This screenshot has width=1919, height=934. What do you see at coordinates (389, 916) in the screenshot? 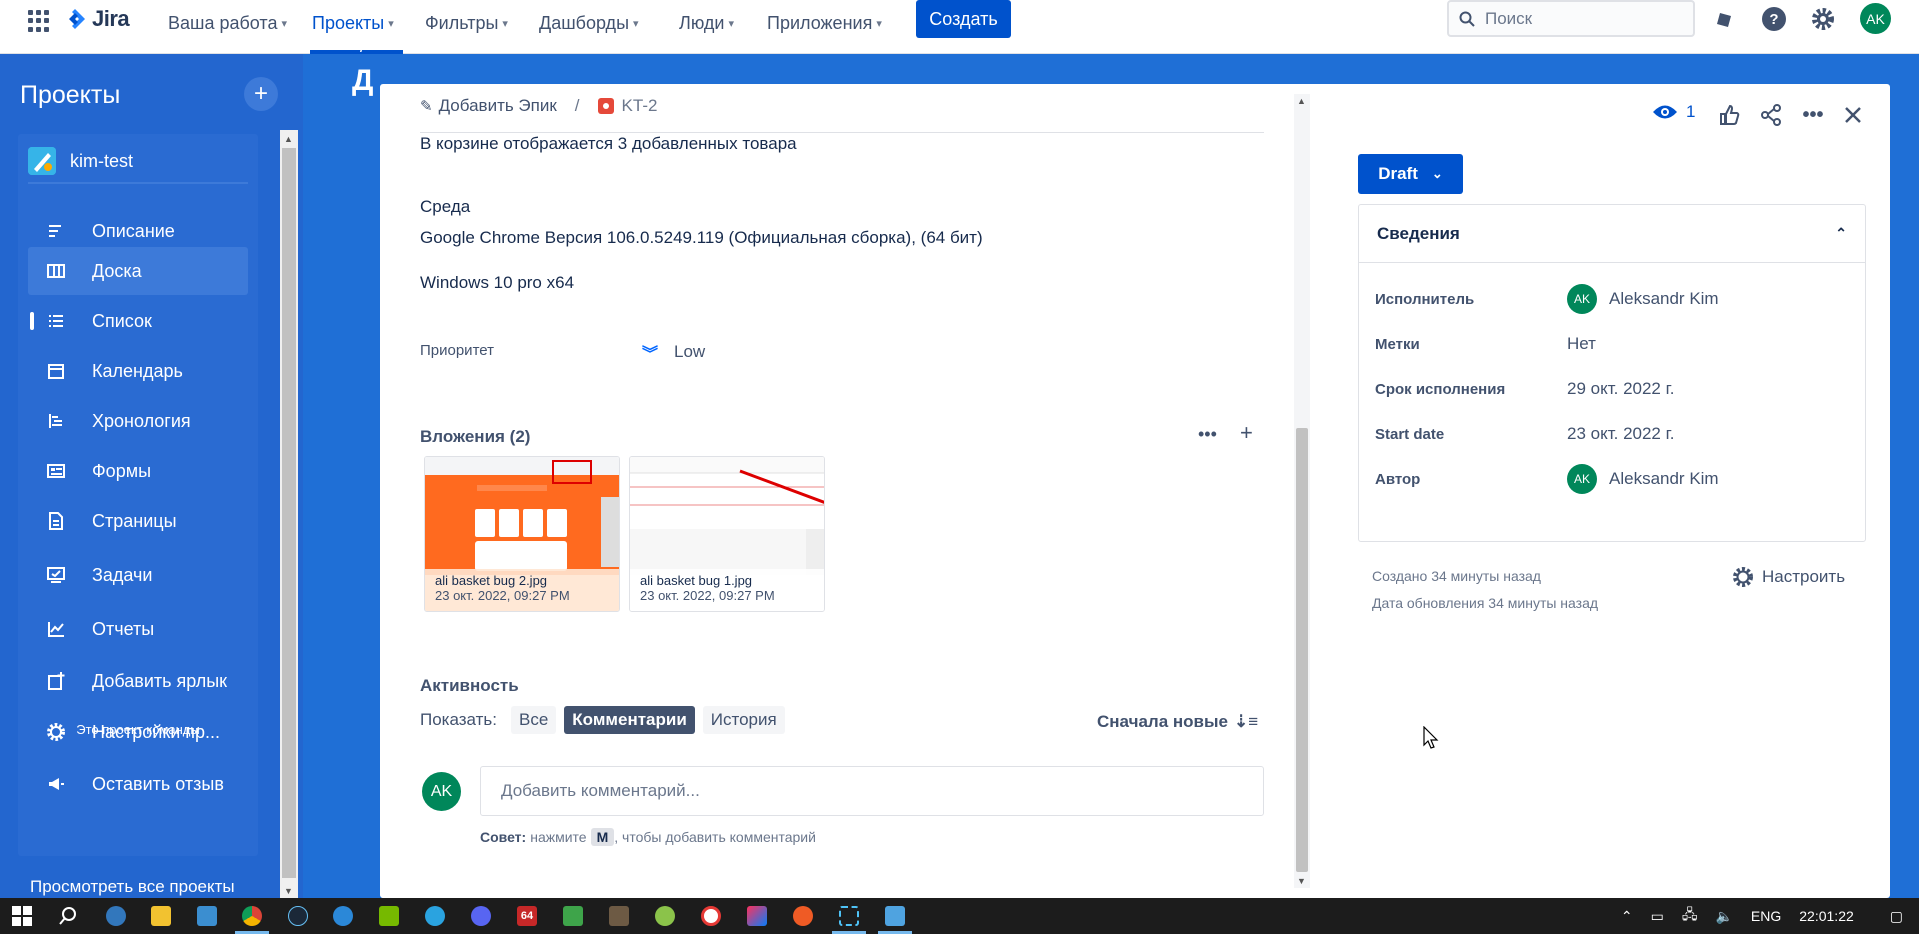
I see `nvidia-icon` at bounding box center [389, 916].